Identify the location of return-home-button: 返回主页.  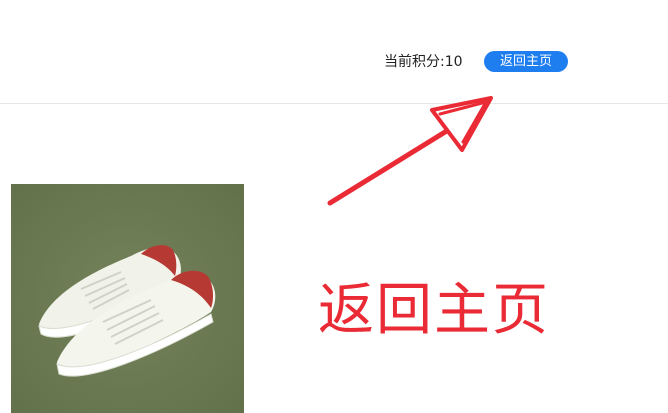
(526, 61).